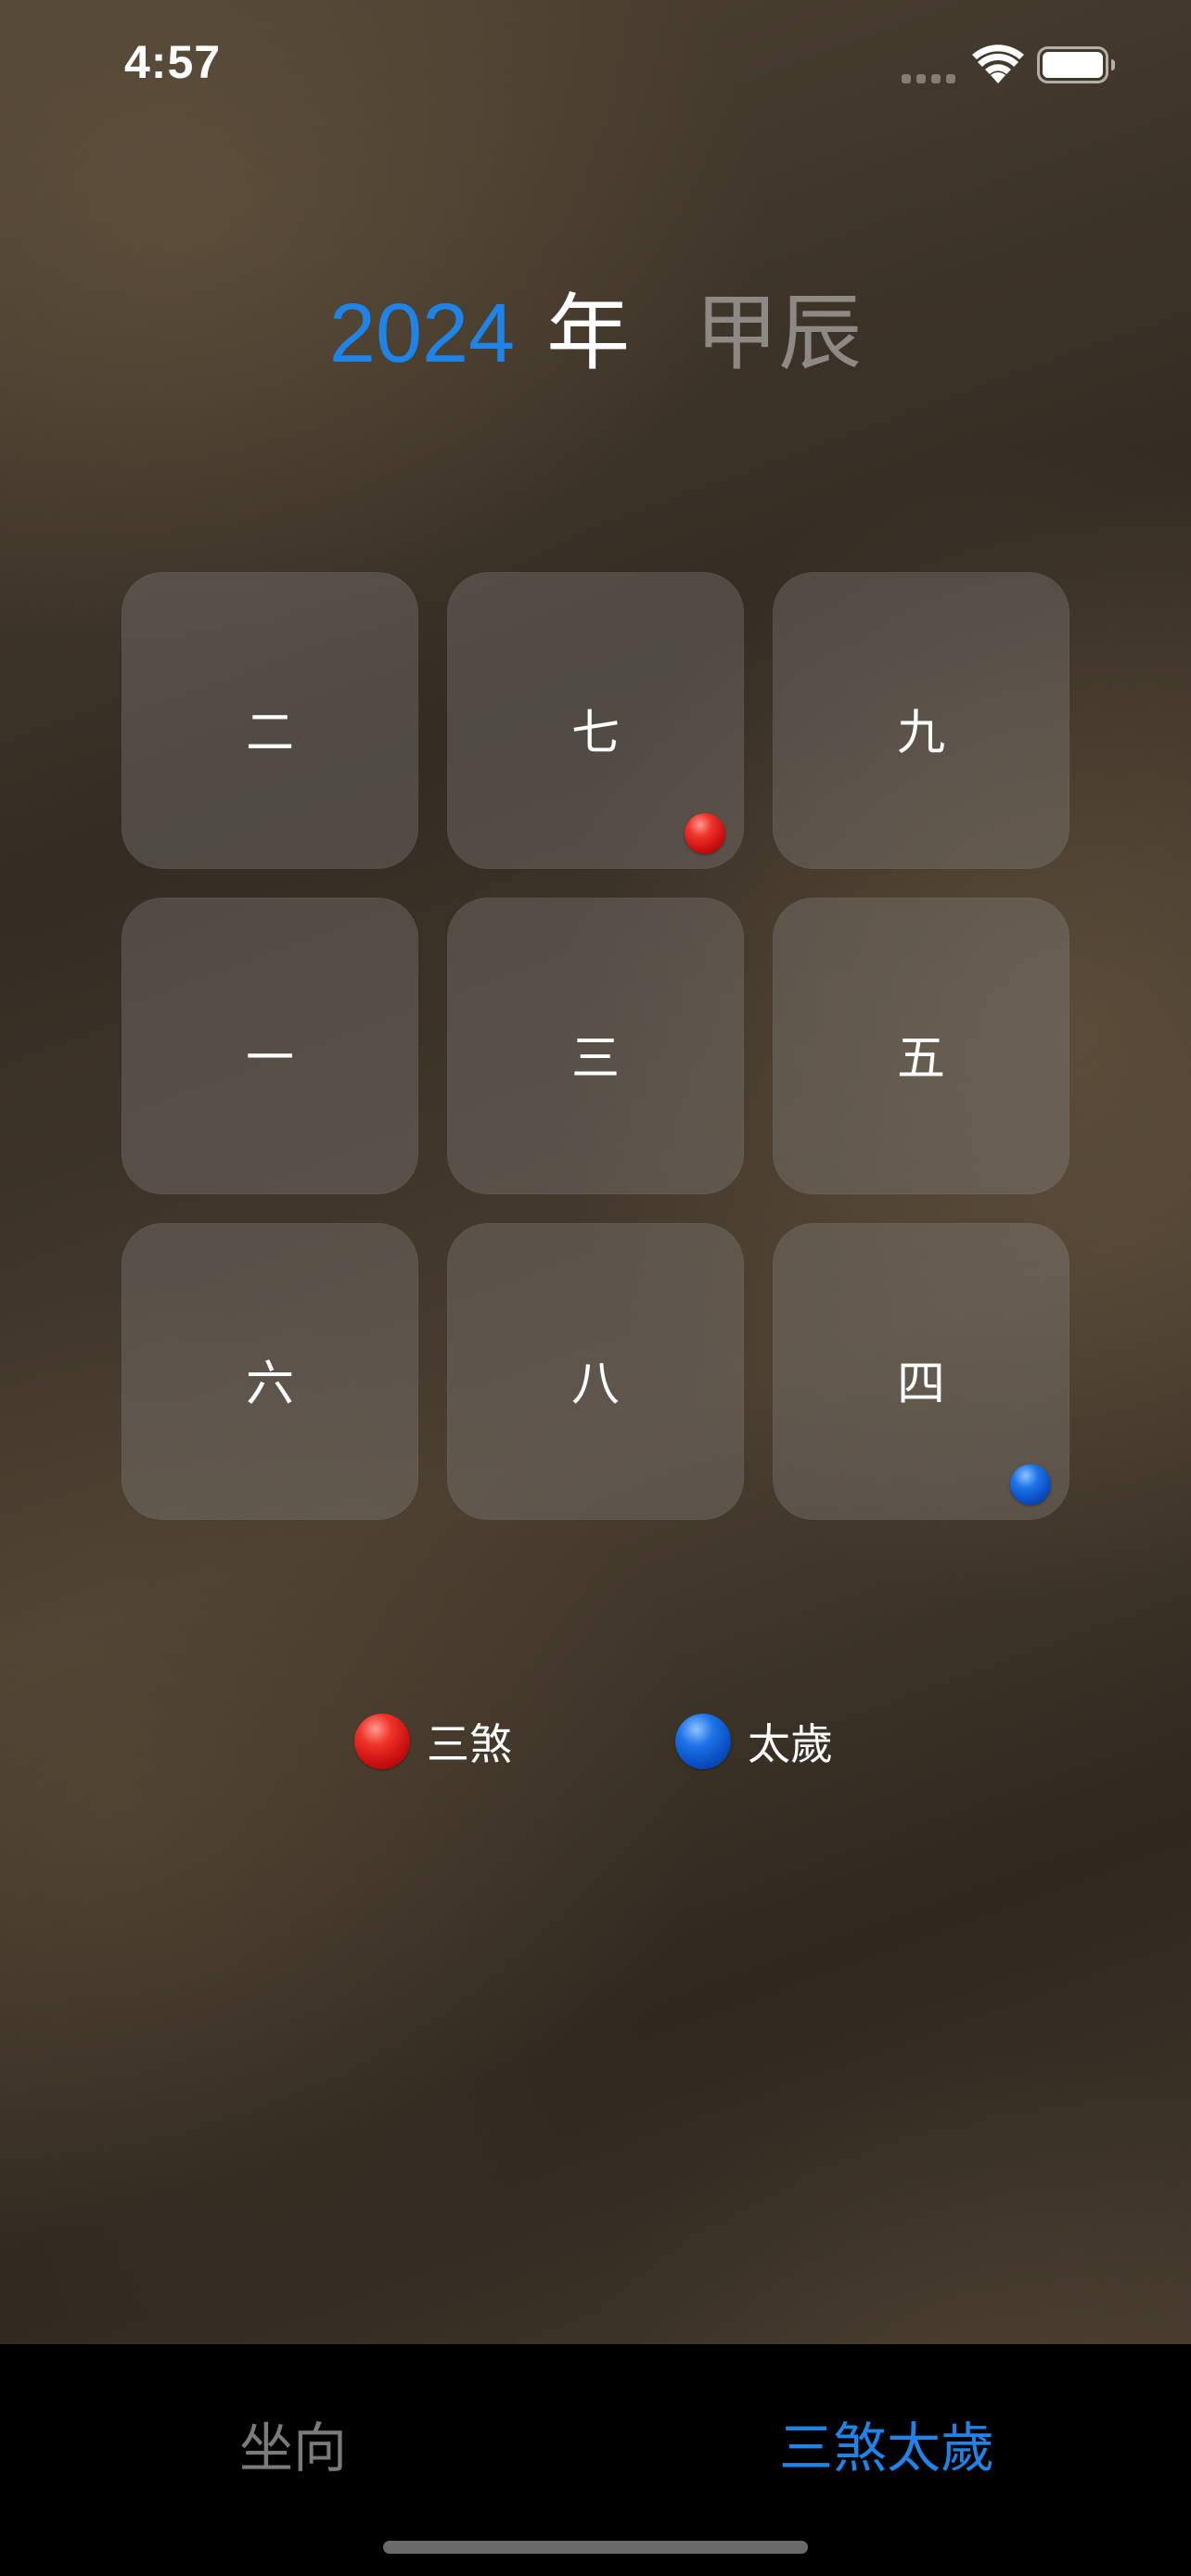  I want to click on legend-item-taisui: 太歲, so click(754, 1741).